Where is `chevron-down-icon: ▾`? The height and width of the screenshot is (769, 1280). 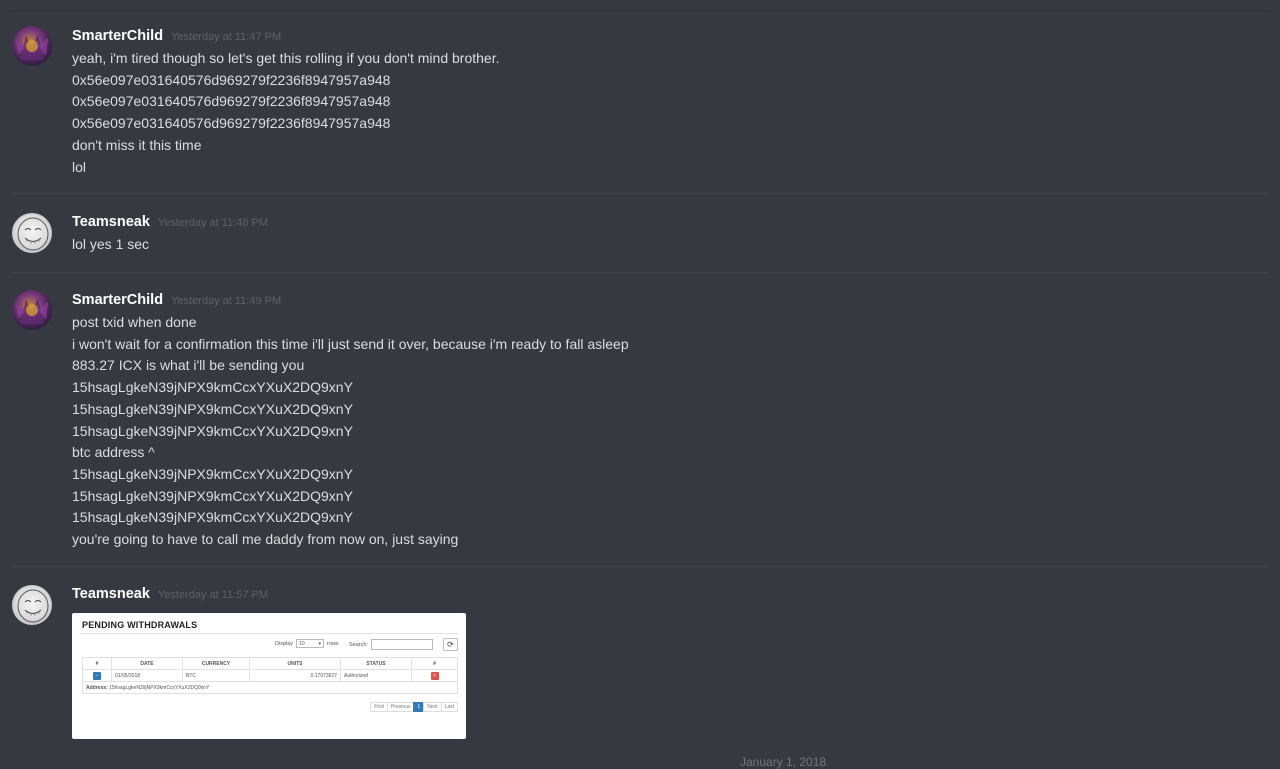 chevron-down-icon: ▾ is located at coordinates (320, 643).